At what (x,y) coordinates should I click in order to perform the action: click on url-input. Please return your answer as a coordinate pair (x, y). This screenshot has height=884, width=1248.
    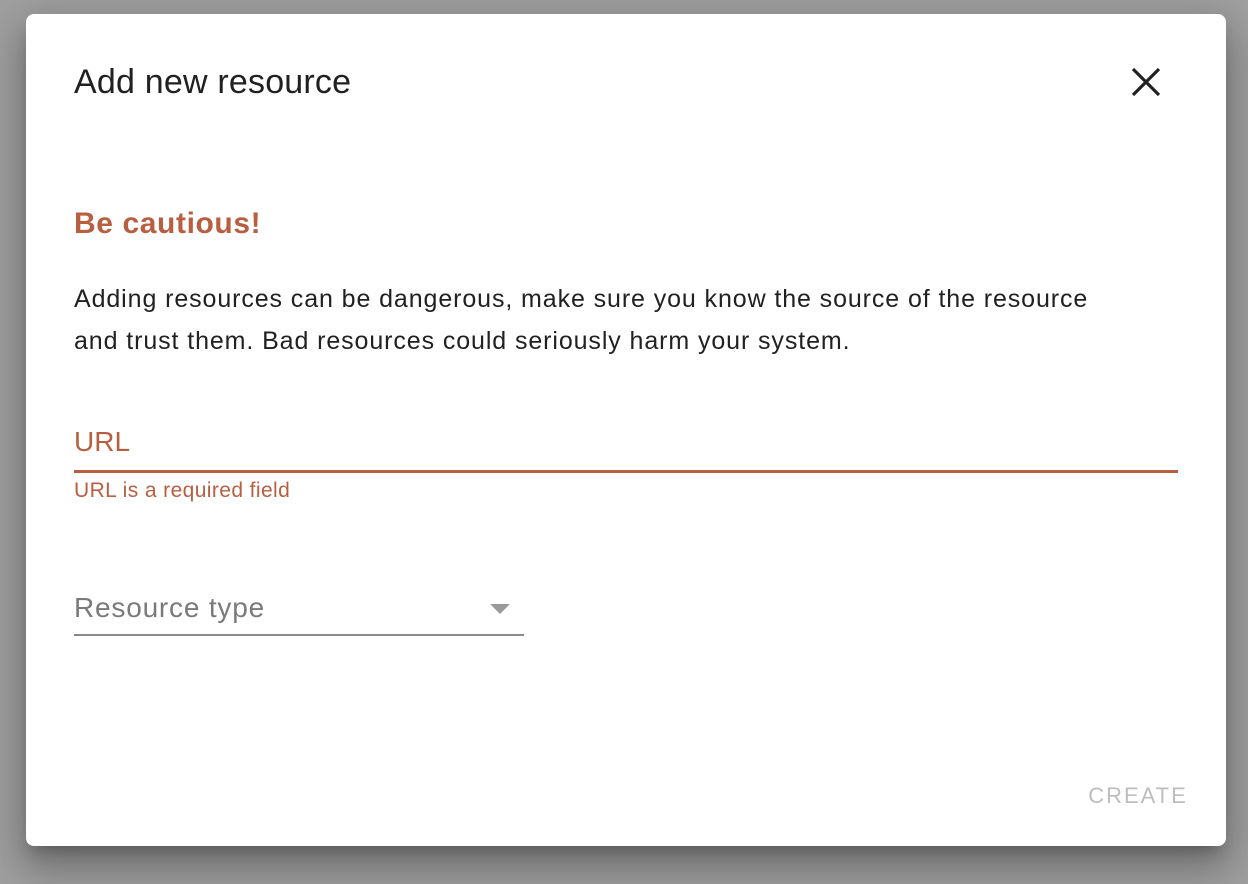
    Looking at the image, I should click on (626, 442).